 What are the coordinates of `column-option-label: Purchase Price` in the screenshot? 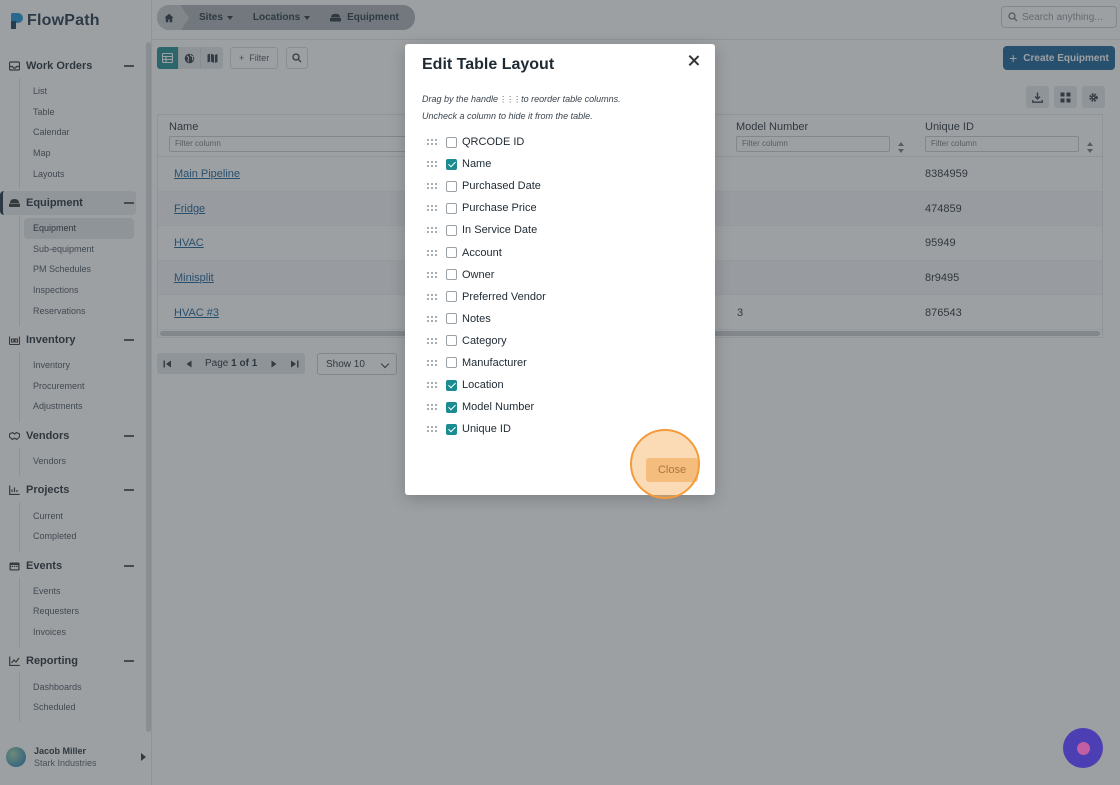 It's located at (499, 208).